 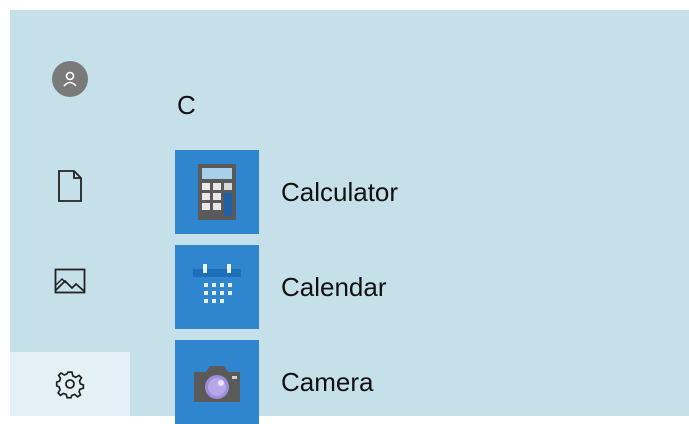 I want to click on app-group-header: C, so click(x=186, y=105).